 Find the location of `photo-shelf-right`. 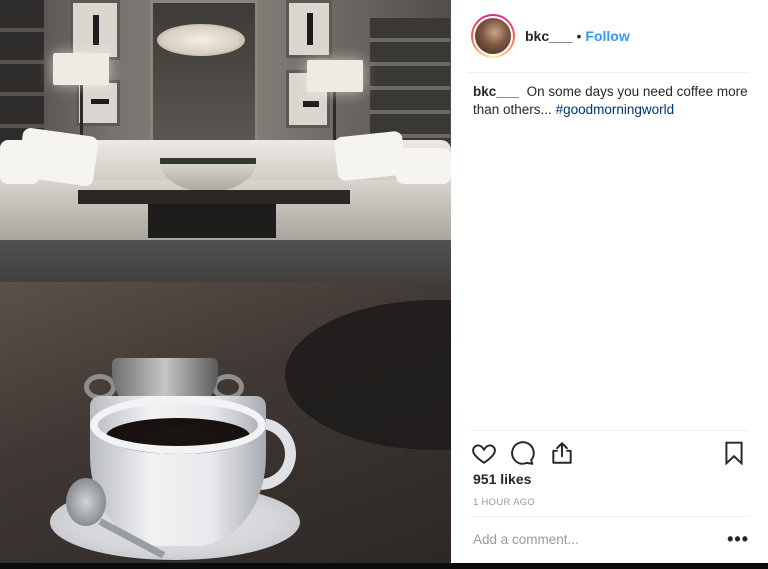

photo-shelf-right is located at coordinates (410, 82).